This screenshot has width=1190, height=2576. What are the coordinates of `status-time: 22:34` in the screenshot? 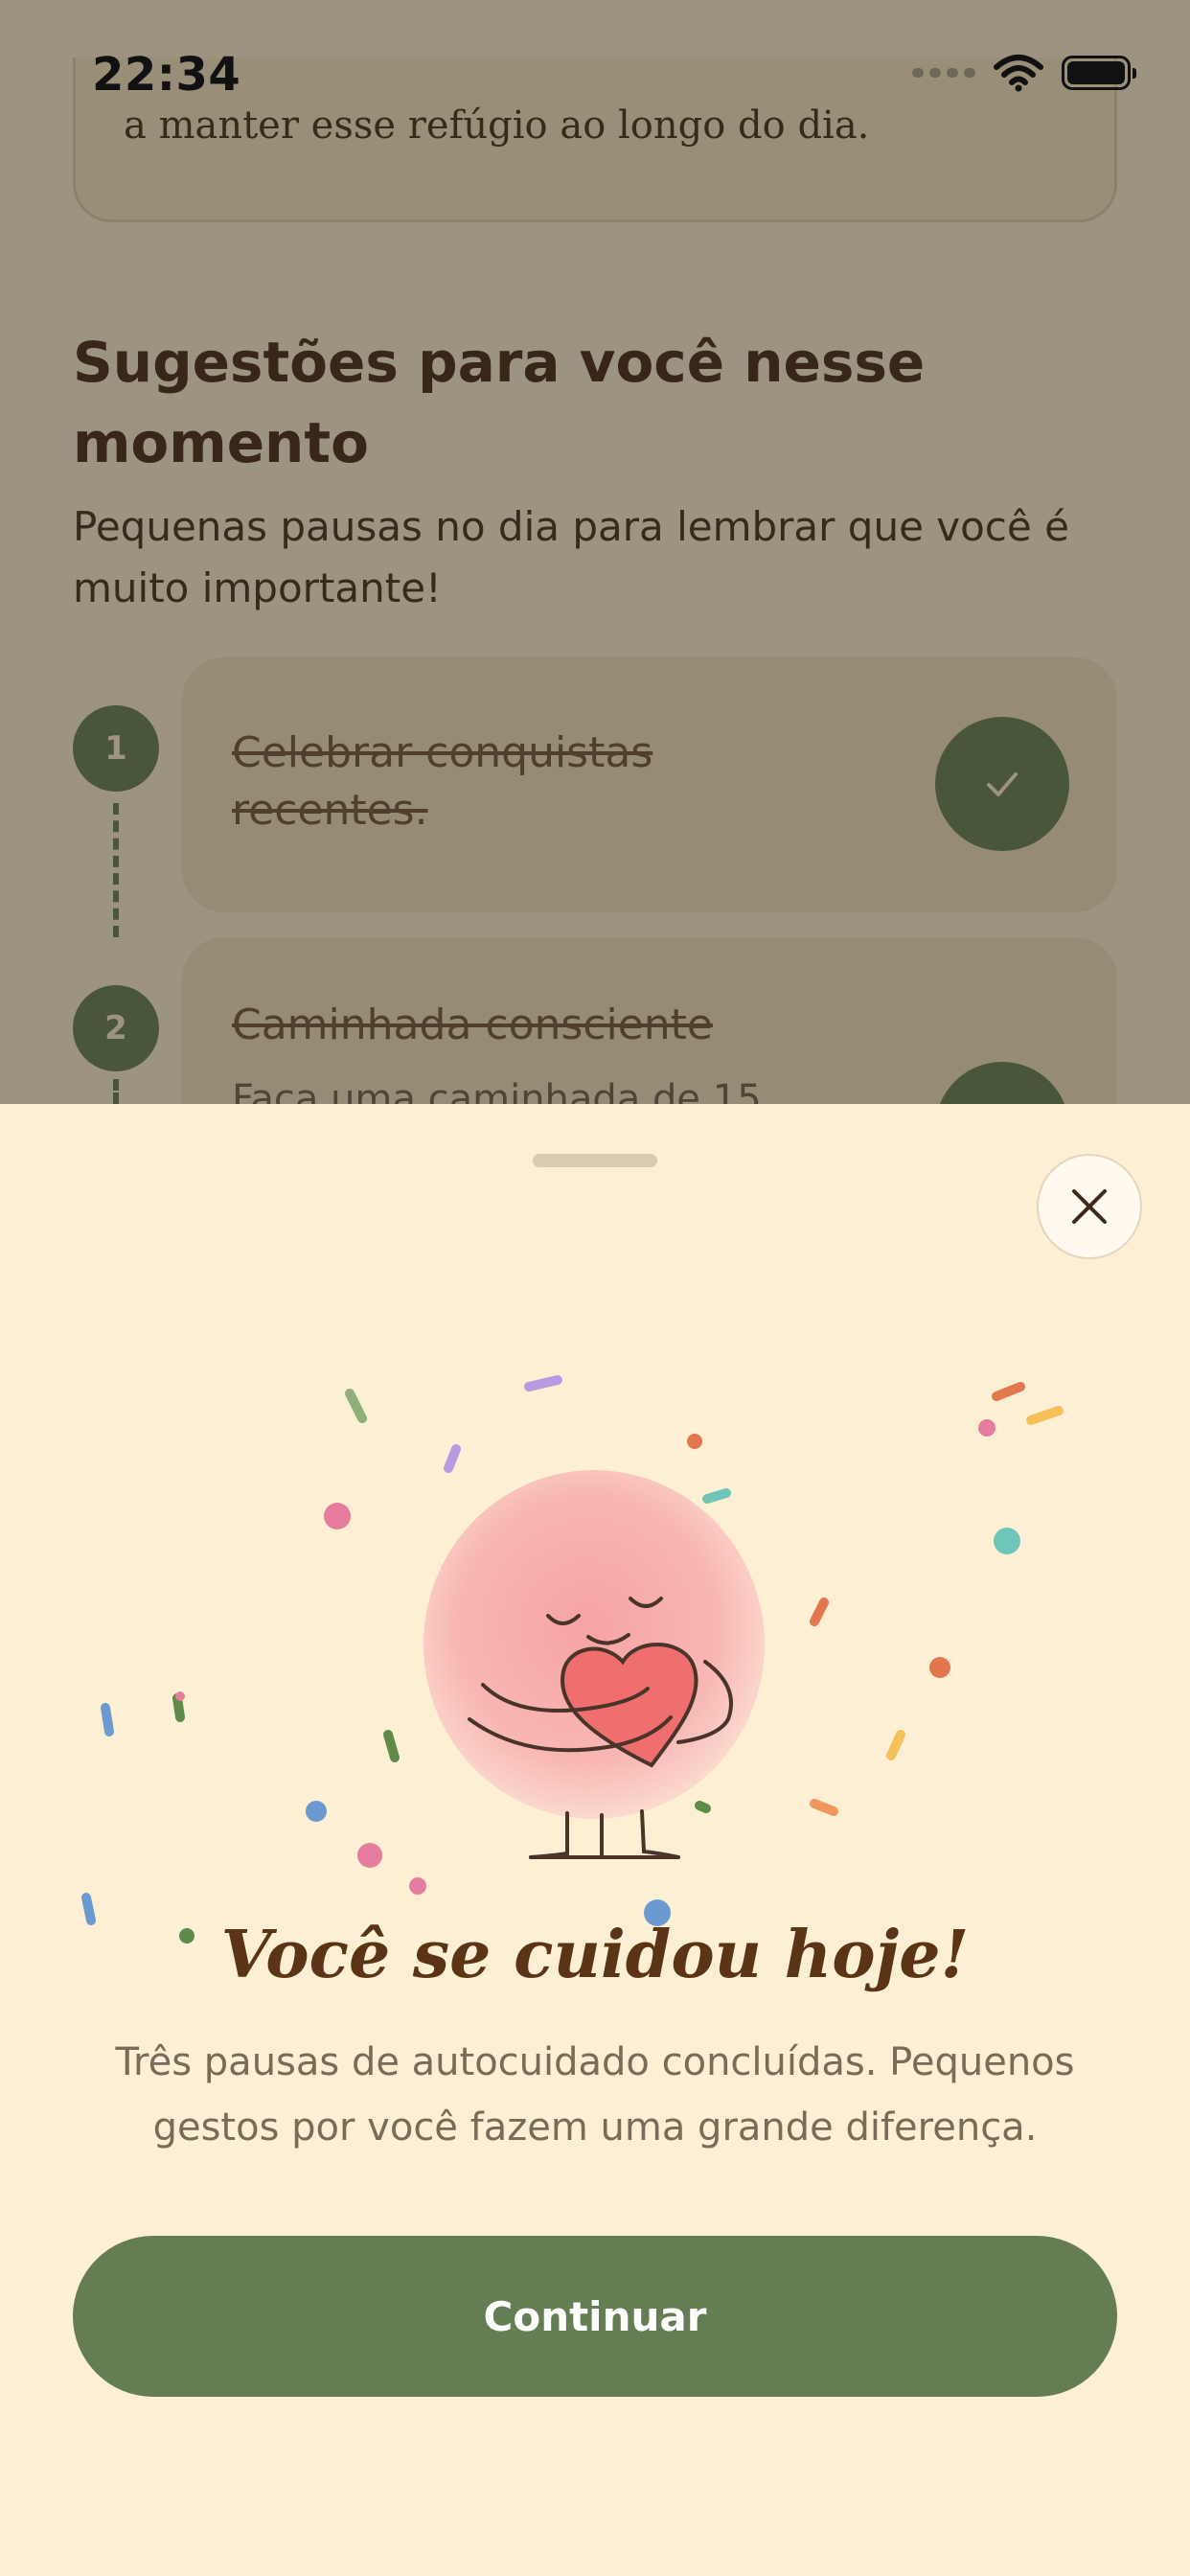 It's located at (167, 75).